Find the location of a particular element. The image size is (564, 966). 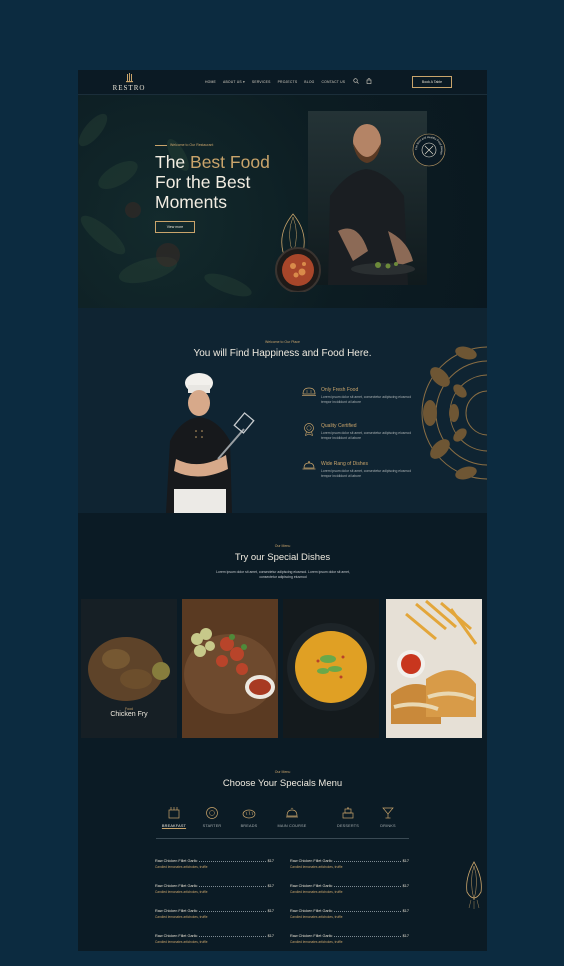

menu-tabs-divider is located at coordinates (282, 838).